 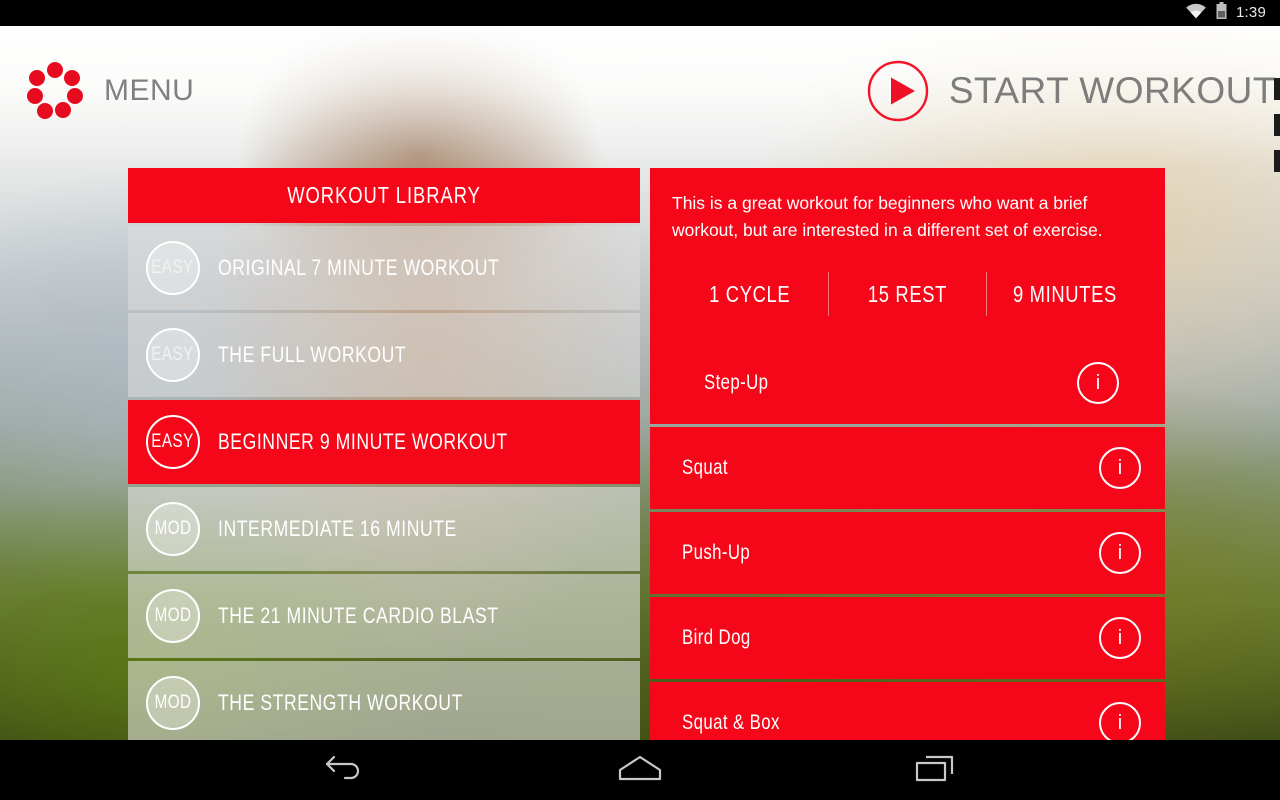 What do you see at coordinates (907, 711) in the screenshot?
I see `exercise-row: Squat & Box i` at bounding box center [907, 711].